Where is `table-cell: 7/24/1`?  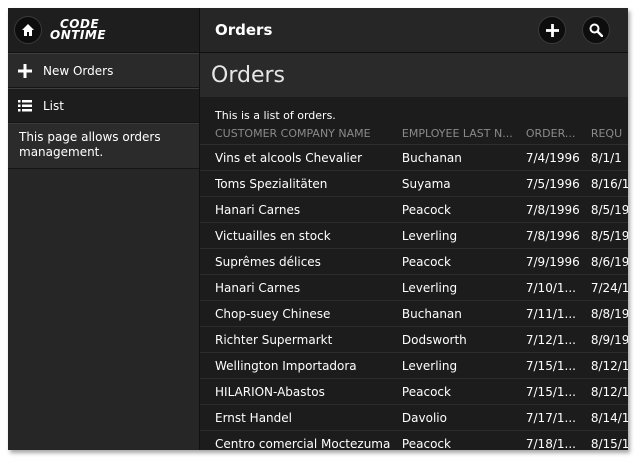
table-cell: 7/24/1 is located at coordinates (609, 287).